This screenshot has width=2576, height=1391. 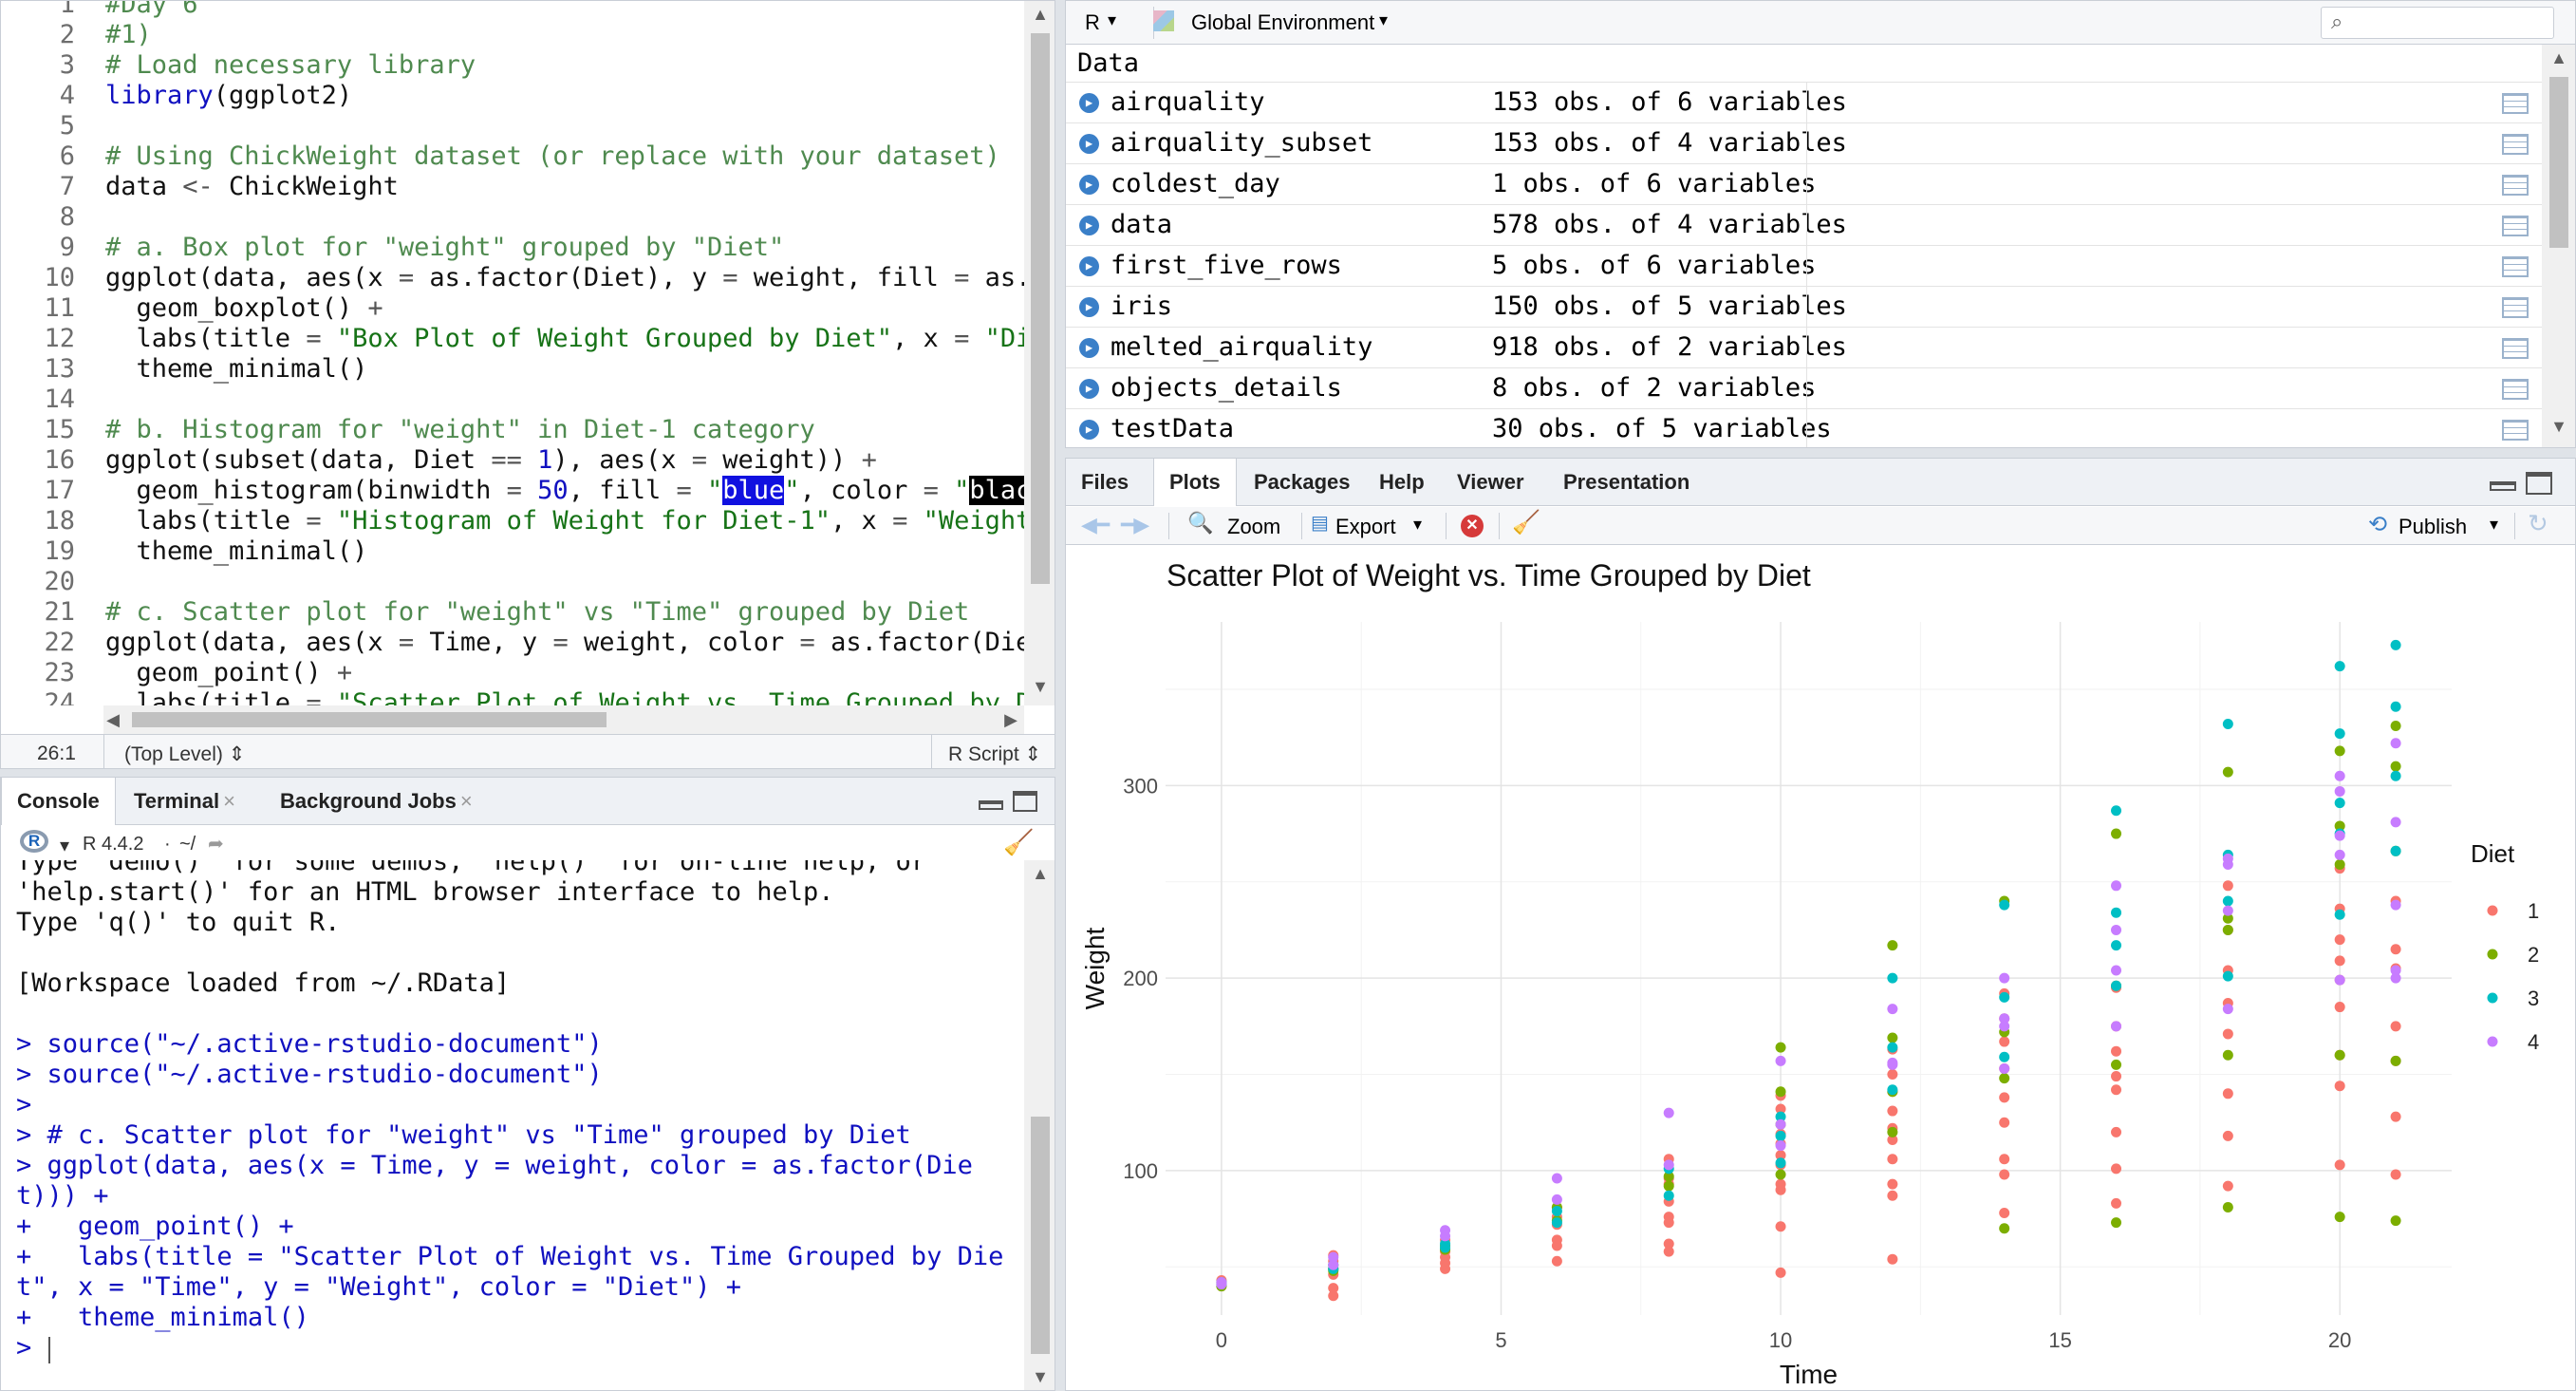 What do you see at coordinates (1384, 20) in the screenshot?
I see `scope-dropdown-arrow-icon: ▾` at bounding box center [1384, 20].